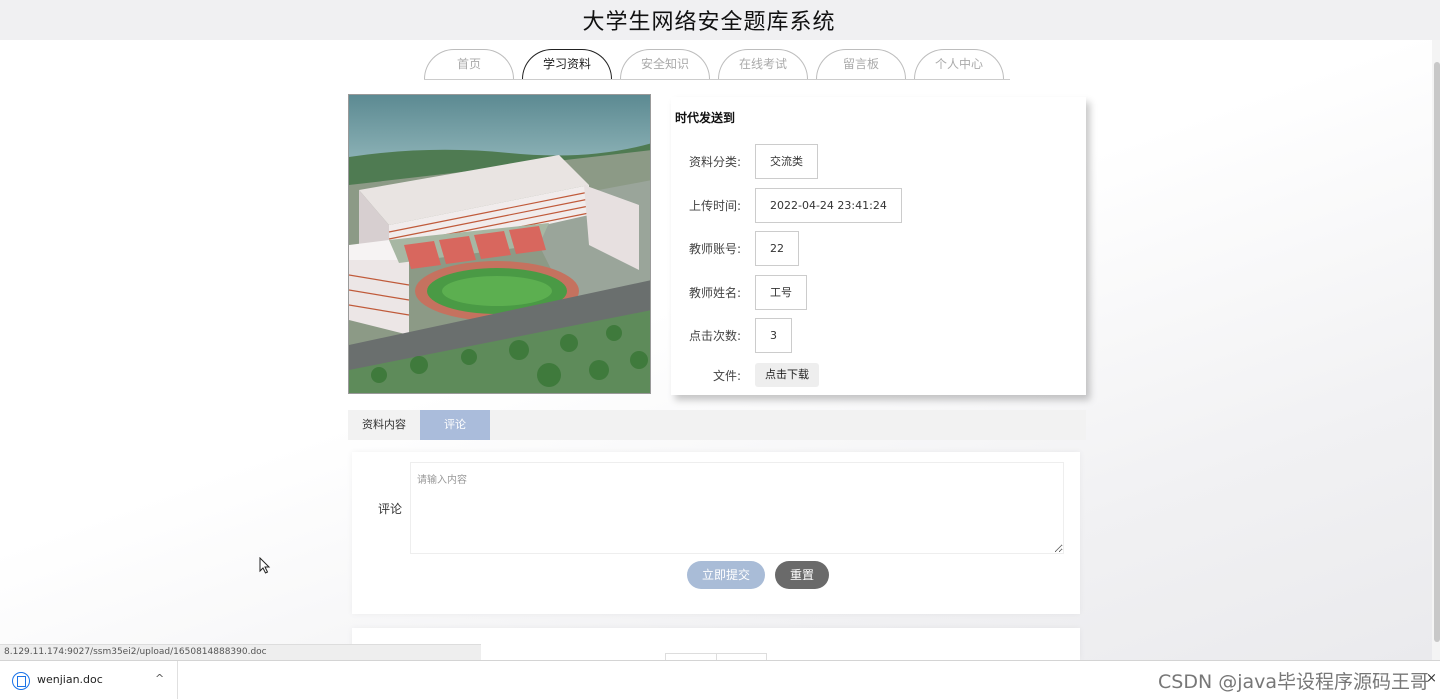 This screenshot has width=1440, height=699. I want to click on detail-tabs: 资料内容 评论, so click(717, 425).